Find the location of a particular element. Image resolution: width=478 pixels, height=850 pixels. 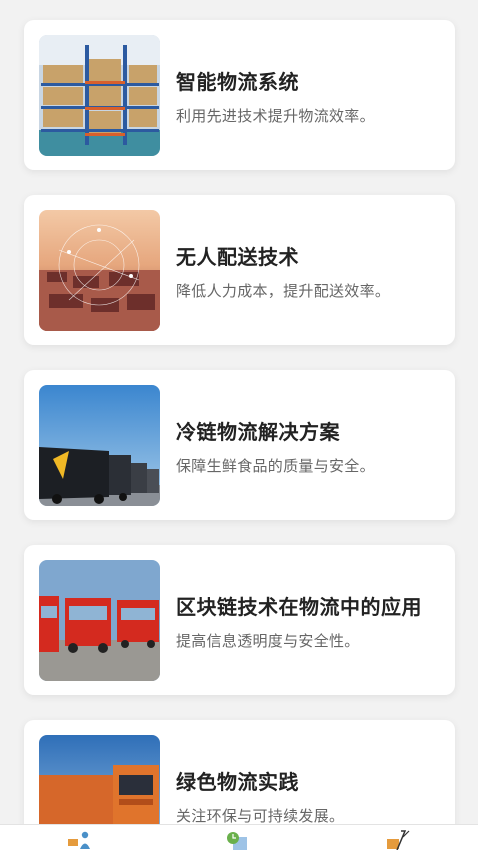

tab-logistics is located at coordinates (238, 839).